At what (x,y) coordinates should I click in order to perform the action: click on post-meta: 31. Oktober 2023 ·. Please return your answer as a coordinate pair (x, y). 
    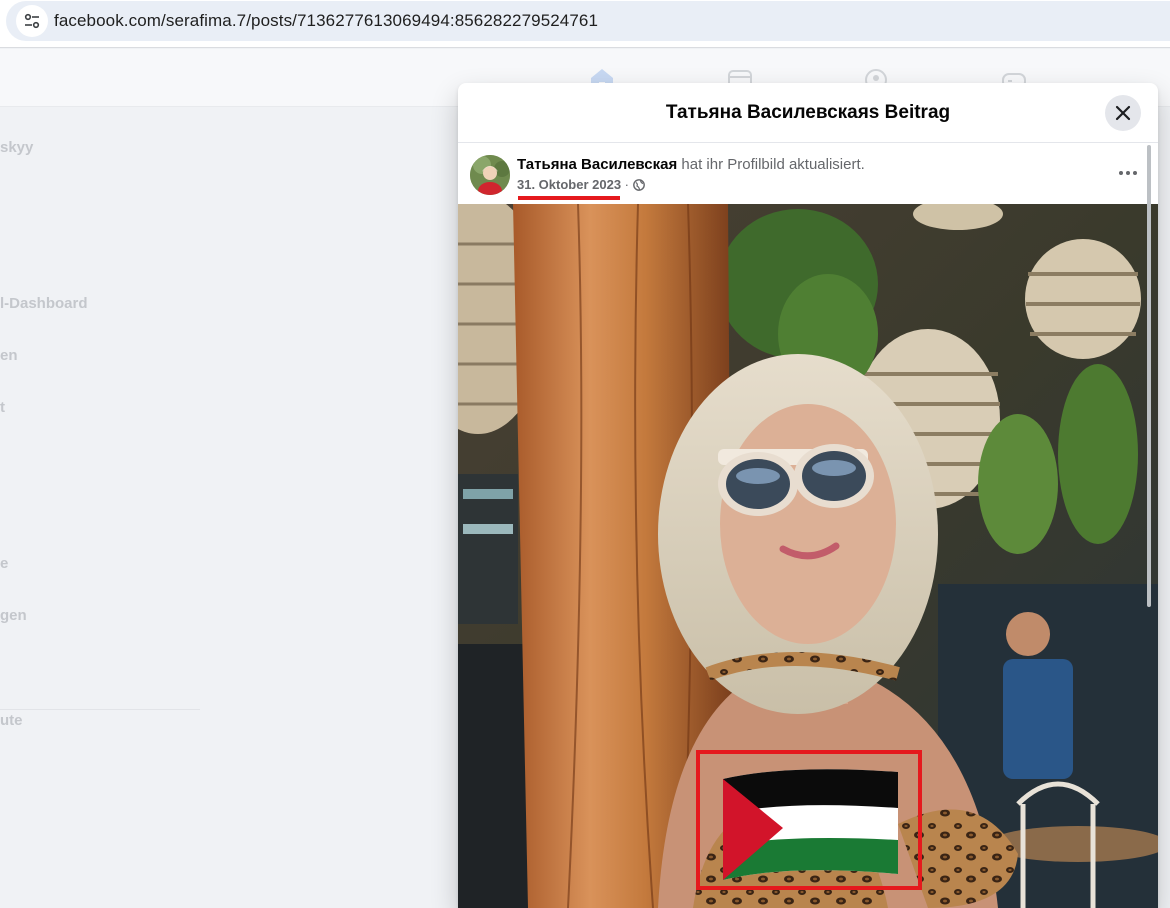
    Looking at the image, I should click on (581, 184).